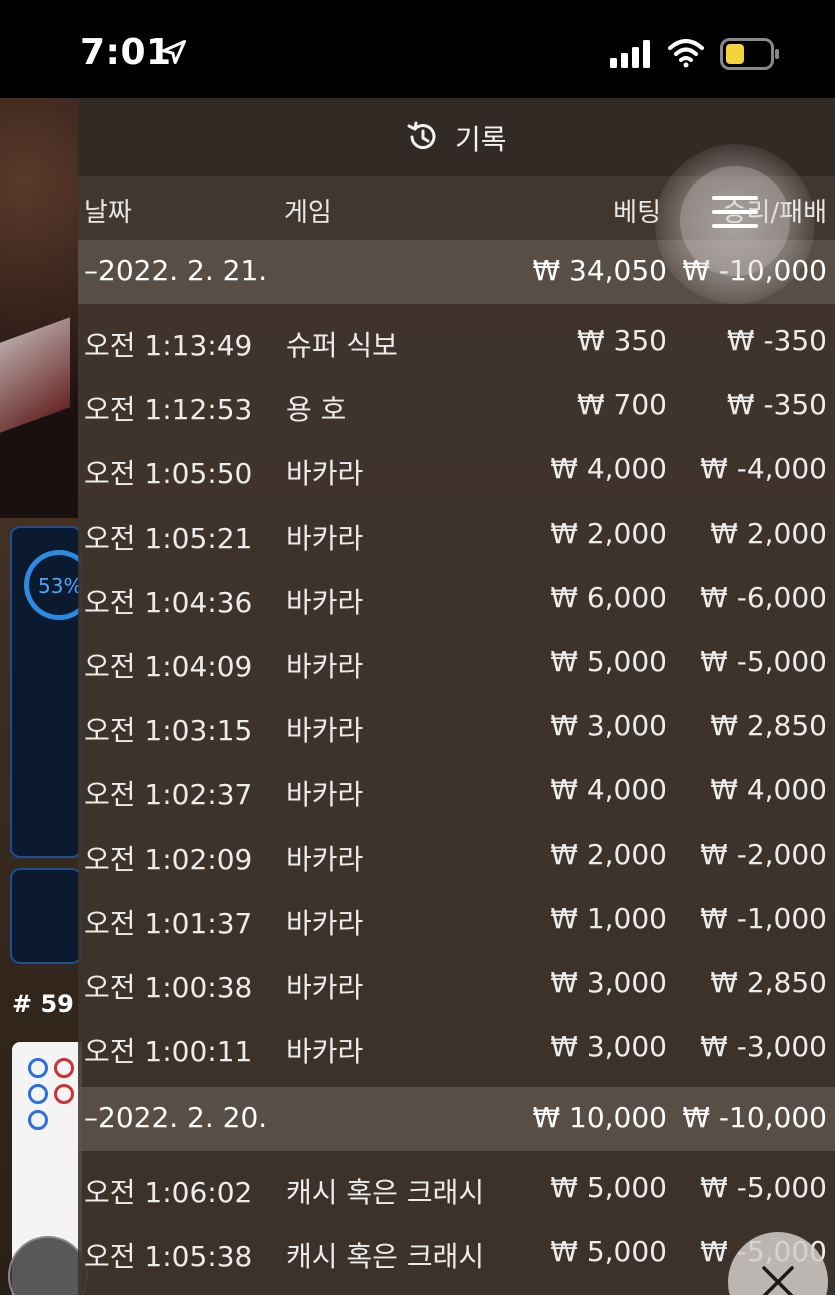  What do you see at coordinates (168, 409) in the screenshot?
I see `row-time: 오전 1:12:53` at bounding box center [168, 409].